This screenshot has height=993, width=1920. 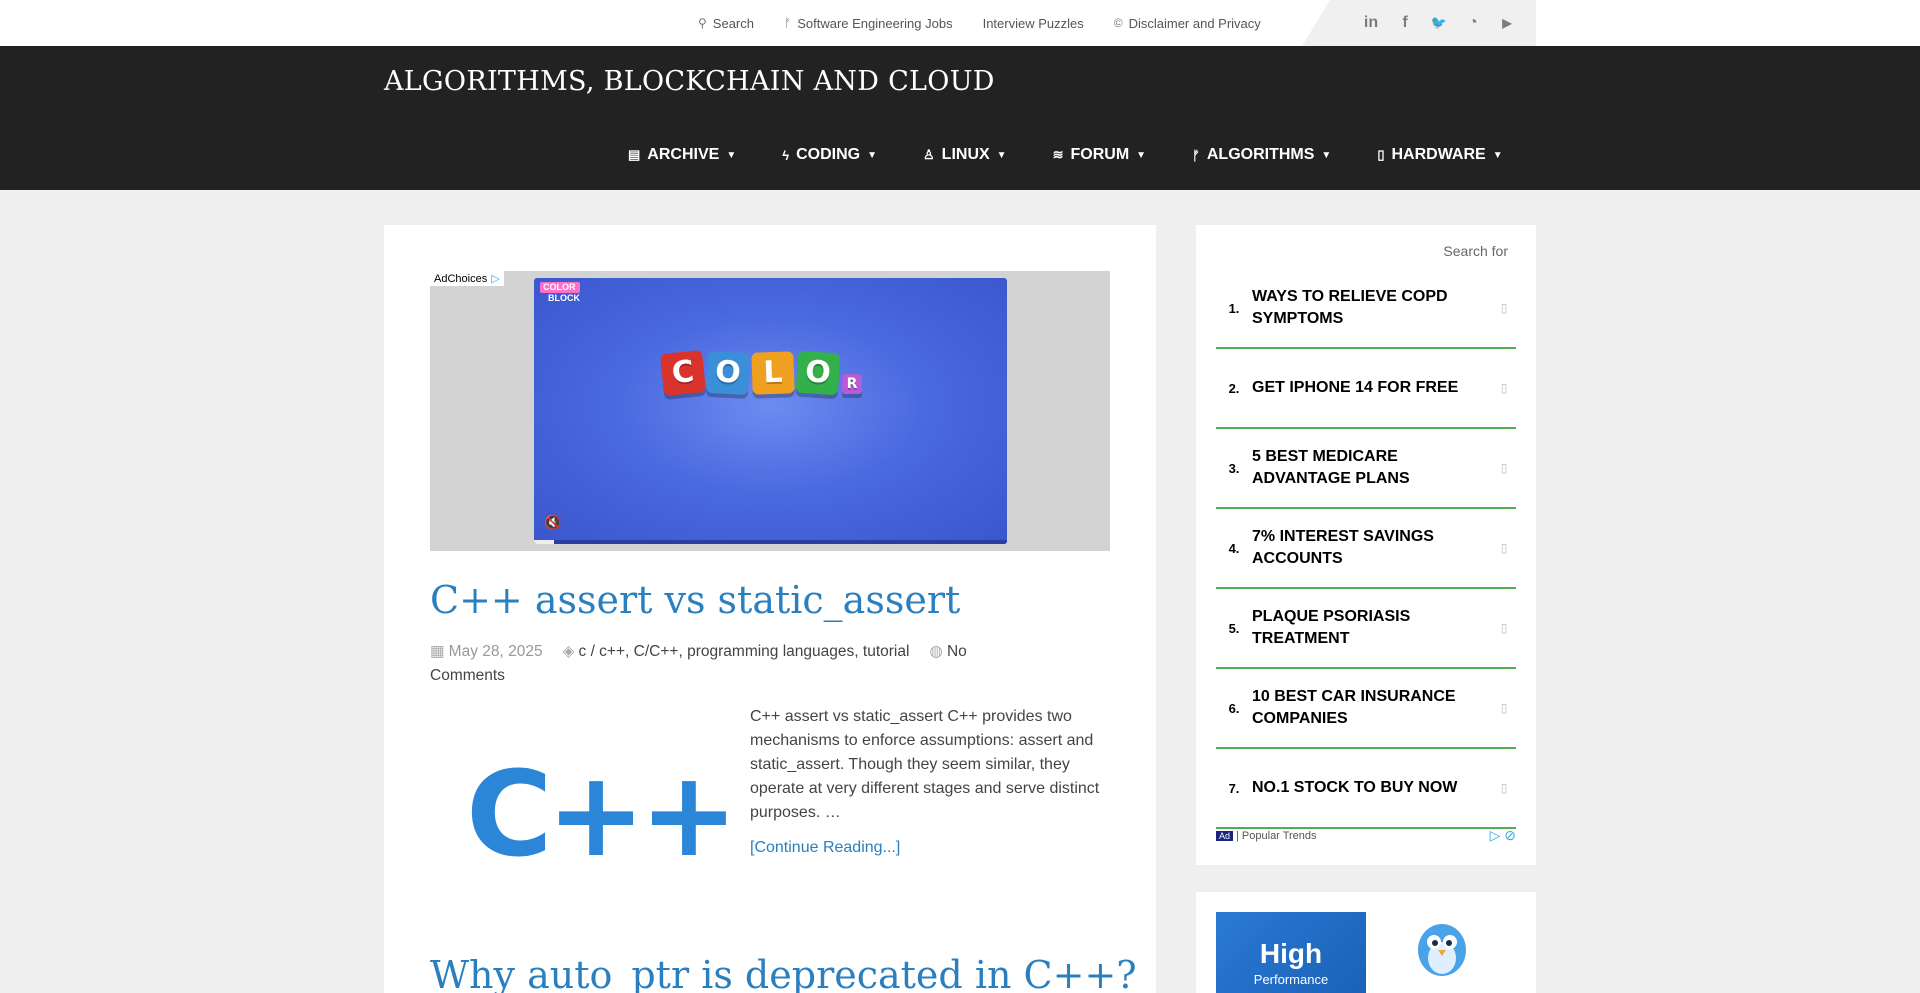 What do you see at coordinates (1439, 23) in the screenshot?
I see `twitter-icon: 🐦` at bounding box center [1439, 23].